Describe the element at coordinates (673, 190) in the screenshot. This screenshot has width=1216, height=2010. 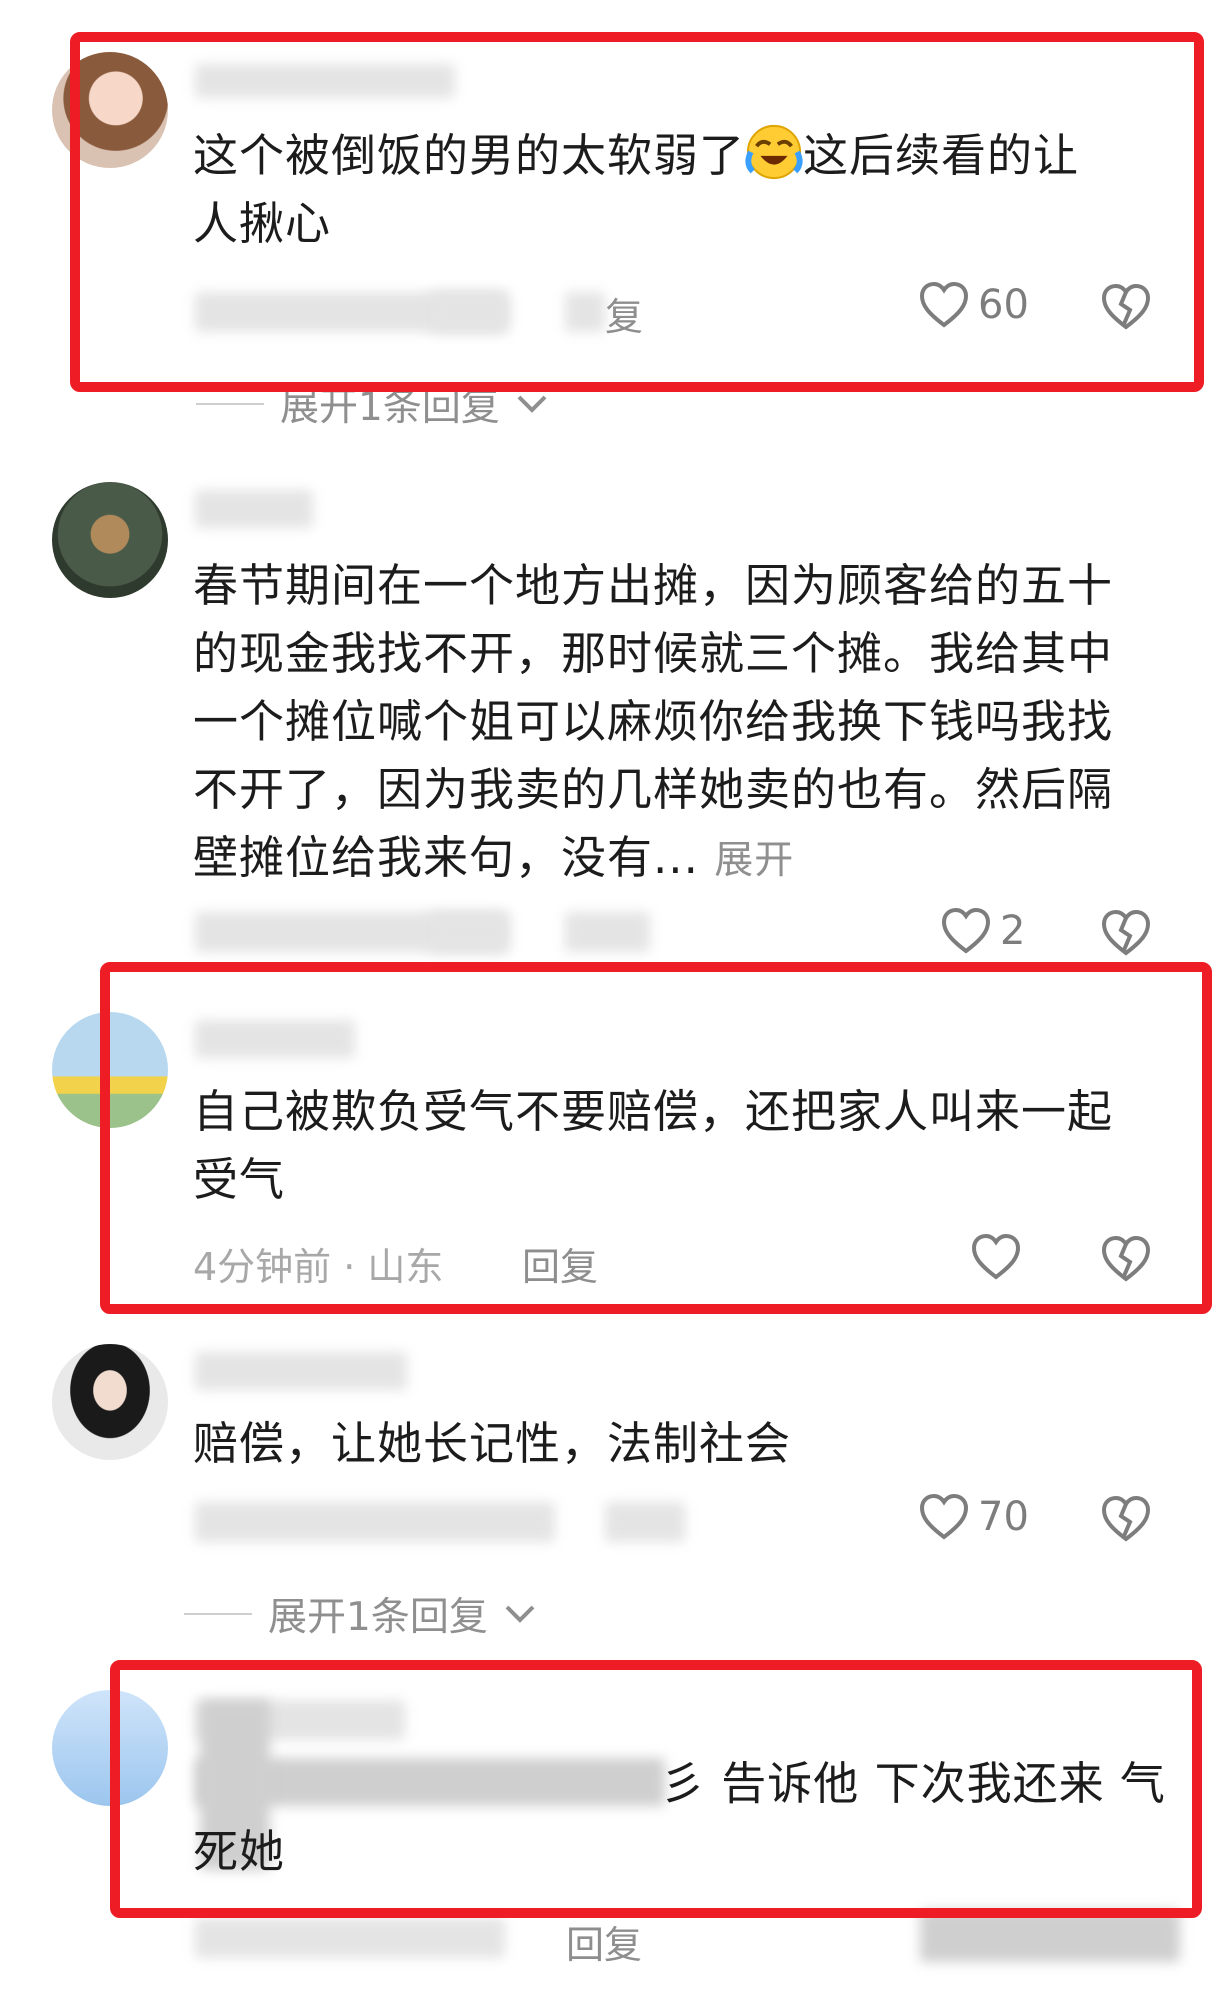
I see `comment-text: 这个被倒饭的男的太软弱了 这后续看的让 人揪心` at that location.